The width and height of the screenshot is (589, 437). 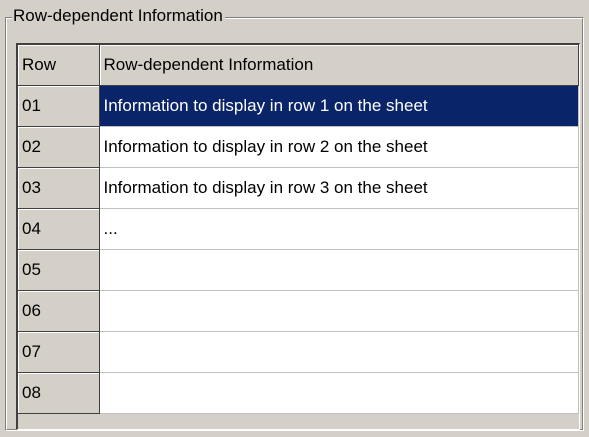 I want to click on table-row: 06, so click(x=298, y=311).